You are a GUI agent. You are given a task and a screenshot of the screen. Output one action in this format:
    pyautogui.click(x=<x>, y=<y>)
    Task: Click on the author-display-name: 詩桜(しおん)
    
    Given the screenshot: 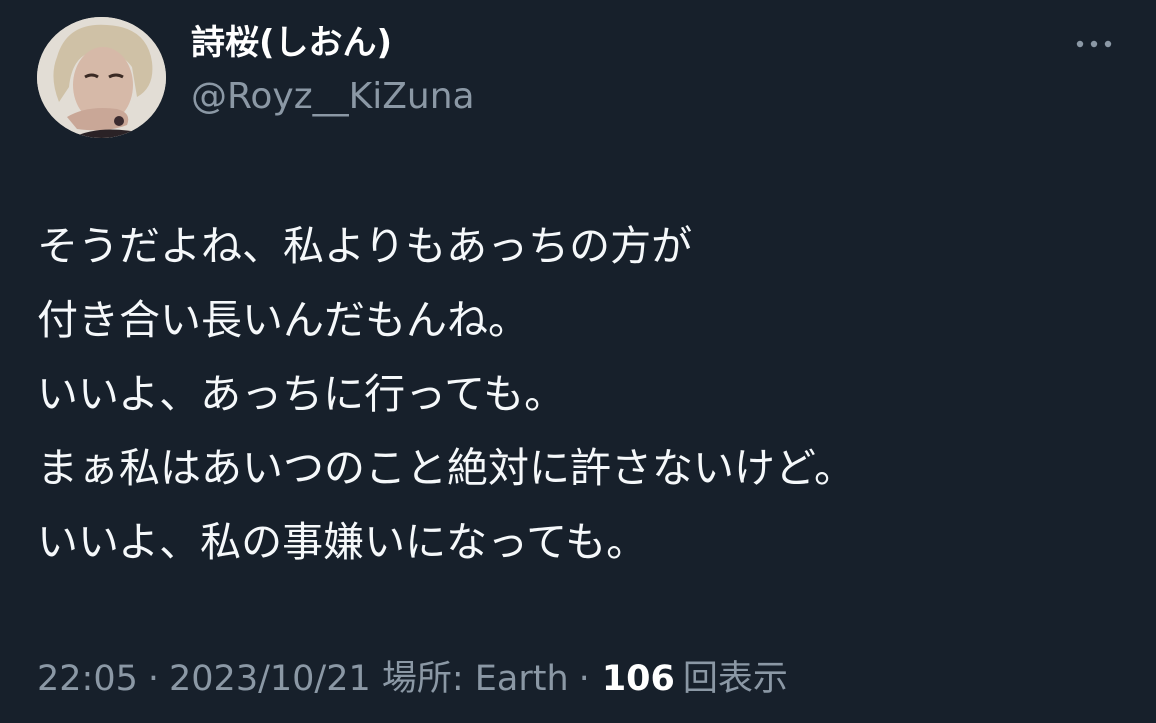 What is the action you would take?
    pyautogui.click(x=333, y=43)
    